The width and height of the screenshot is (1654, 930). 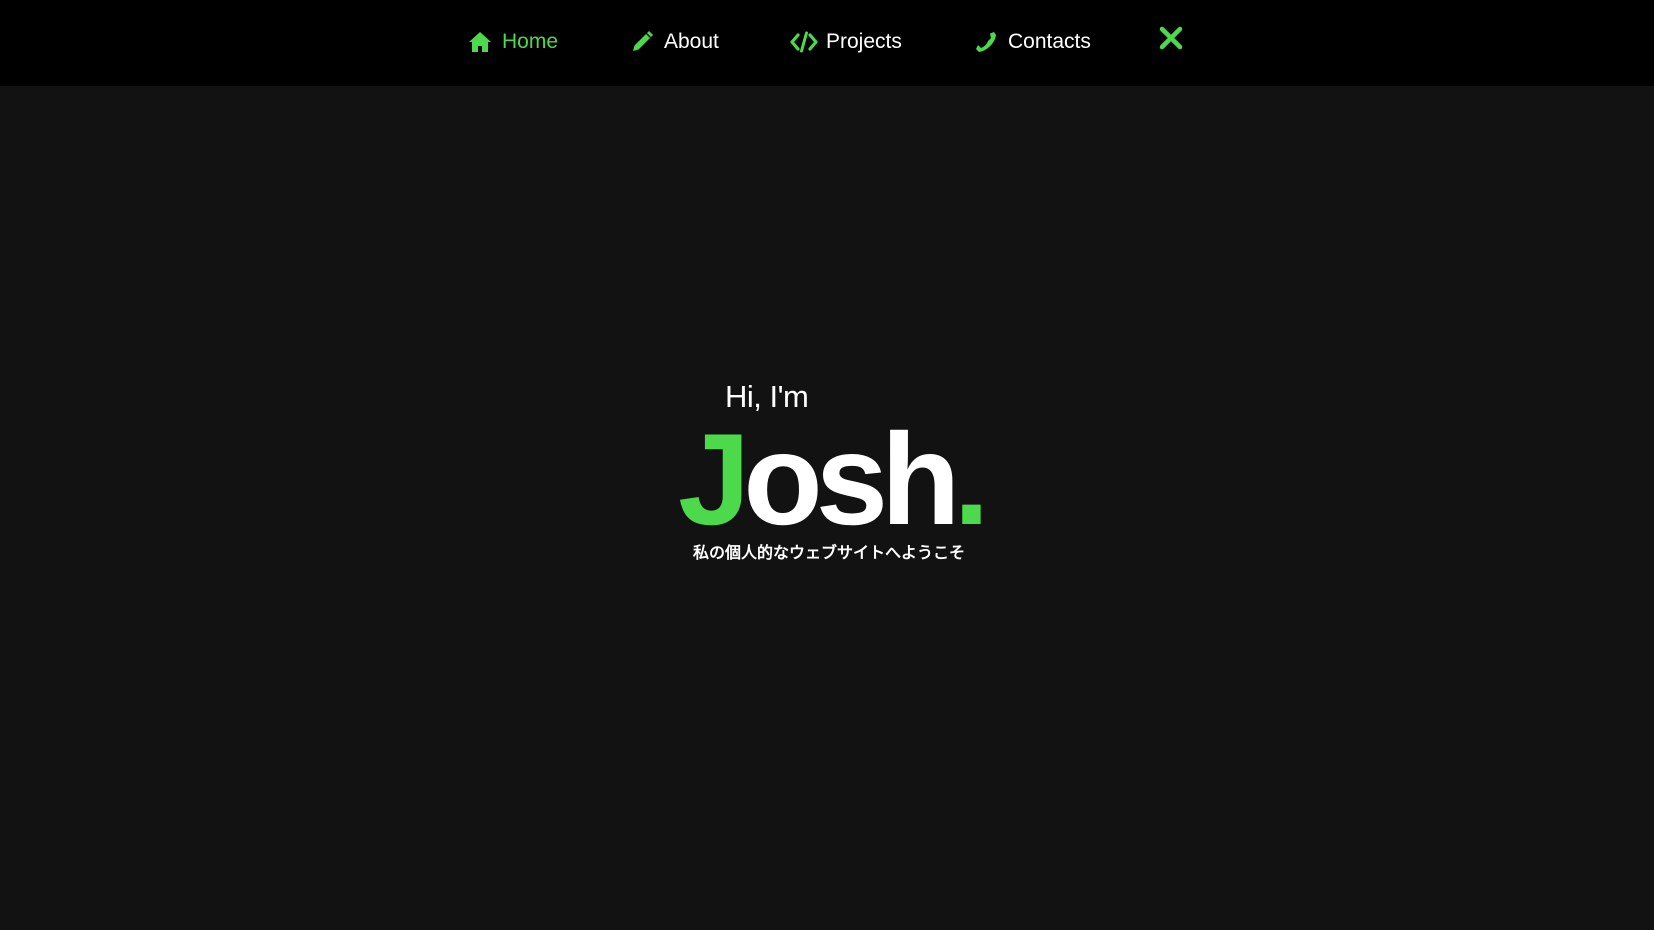 What do you see at coordinates (864, 41) in the screenshot?
I see `nav-item-projects-label: Projects` at bounding box center [864, 41].